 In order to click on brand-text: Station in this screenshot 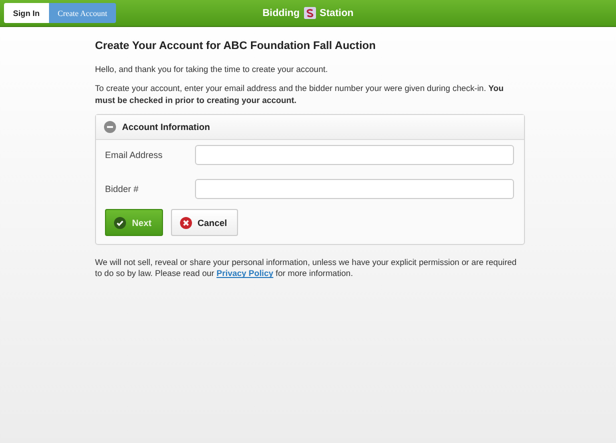, I will do `click(337, 13)`.